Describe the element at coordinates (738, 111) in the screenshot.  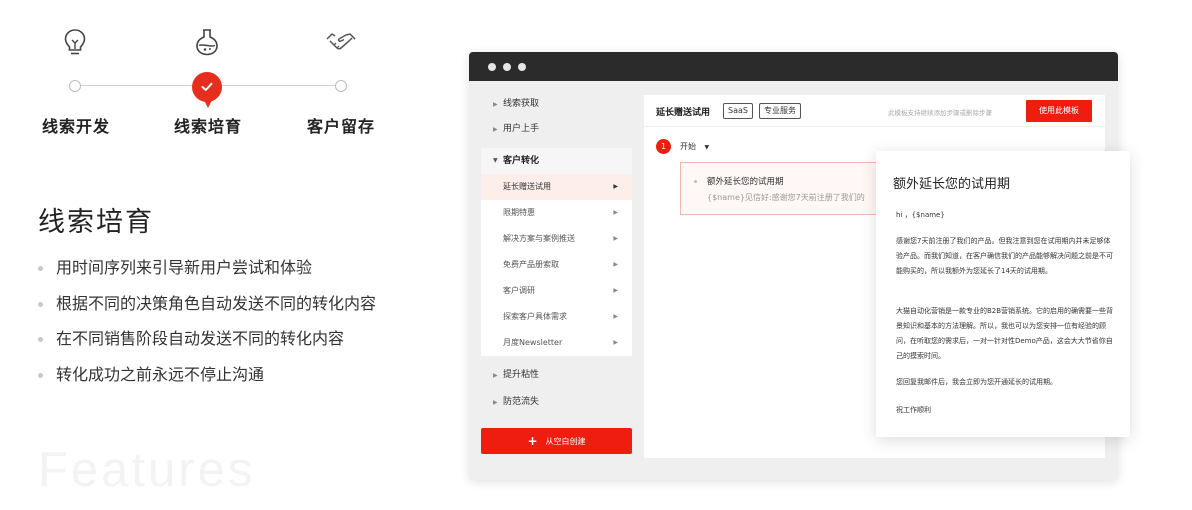
I see `tag-saas: SaaS` at that location.